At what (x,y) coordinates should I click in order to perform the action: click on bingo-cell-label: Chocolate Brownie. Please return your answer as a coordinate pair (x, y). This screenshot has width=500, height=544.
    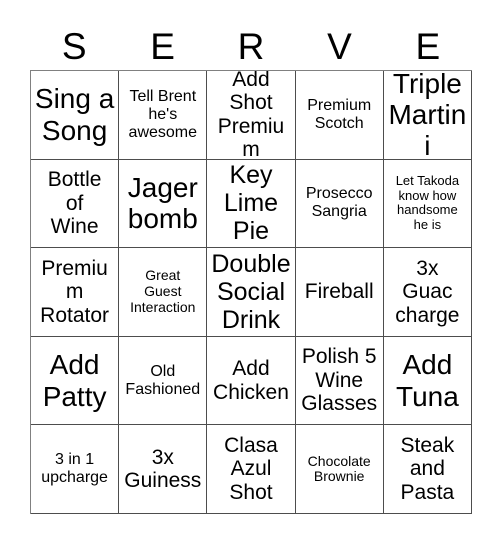
    Looking at the image, I should click on (339, 468).